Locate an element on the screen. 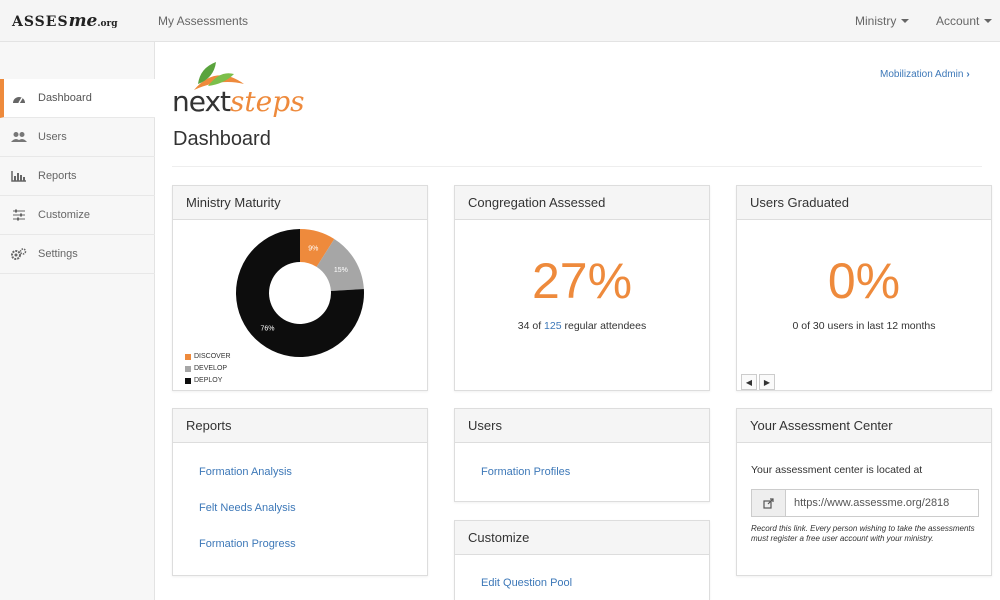 Image resolution: width=1000 pixels, height=600 pixels. panel-title: Users is located at coordinates (582, 426).